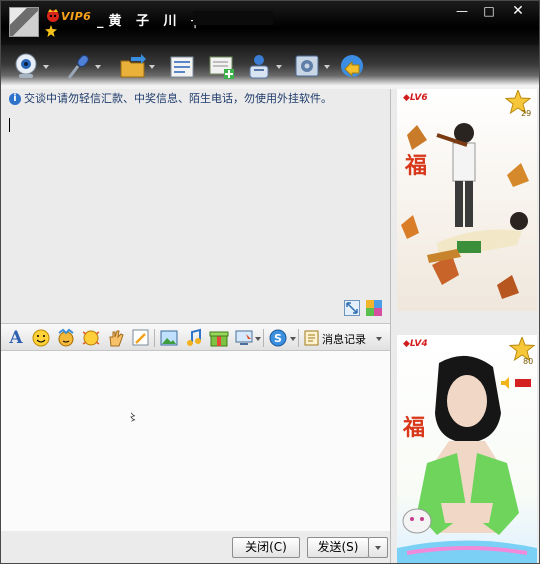  I want to click on microphone-icon, so click(78, 66).